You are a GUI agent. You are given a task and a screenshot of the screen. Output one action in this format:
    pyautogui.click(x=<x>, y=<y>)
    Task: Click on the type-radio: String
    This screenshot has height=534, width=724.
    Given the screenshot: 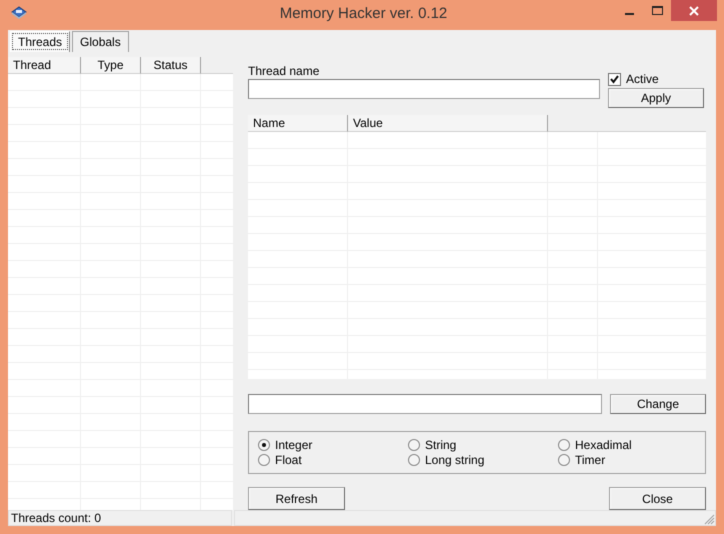 What is the action you would take?
    pyautogui.click(x=432, y=445)
    